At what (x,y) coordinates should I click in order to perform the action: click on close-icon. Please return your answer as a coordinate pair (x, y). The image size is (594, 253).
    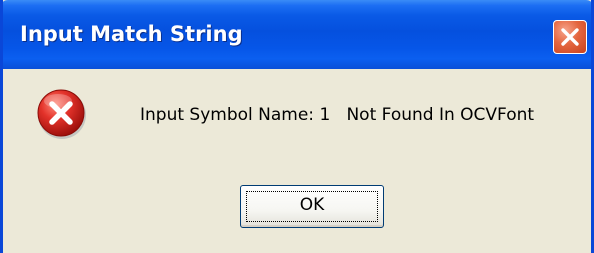
    Looking at the image, I should click on (570, 37).